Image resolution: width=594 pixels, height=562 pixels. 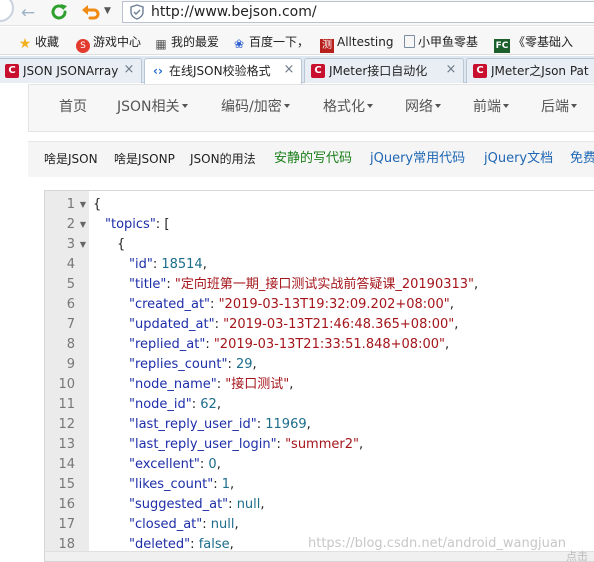 What do you see at coordinates (166, 524) in the screenshot?
I see `json-key: "closed_at"` at bounding box center [166, 524].